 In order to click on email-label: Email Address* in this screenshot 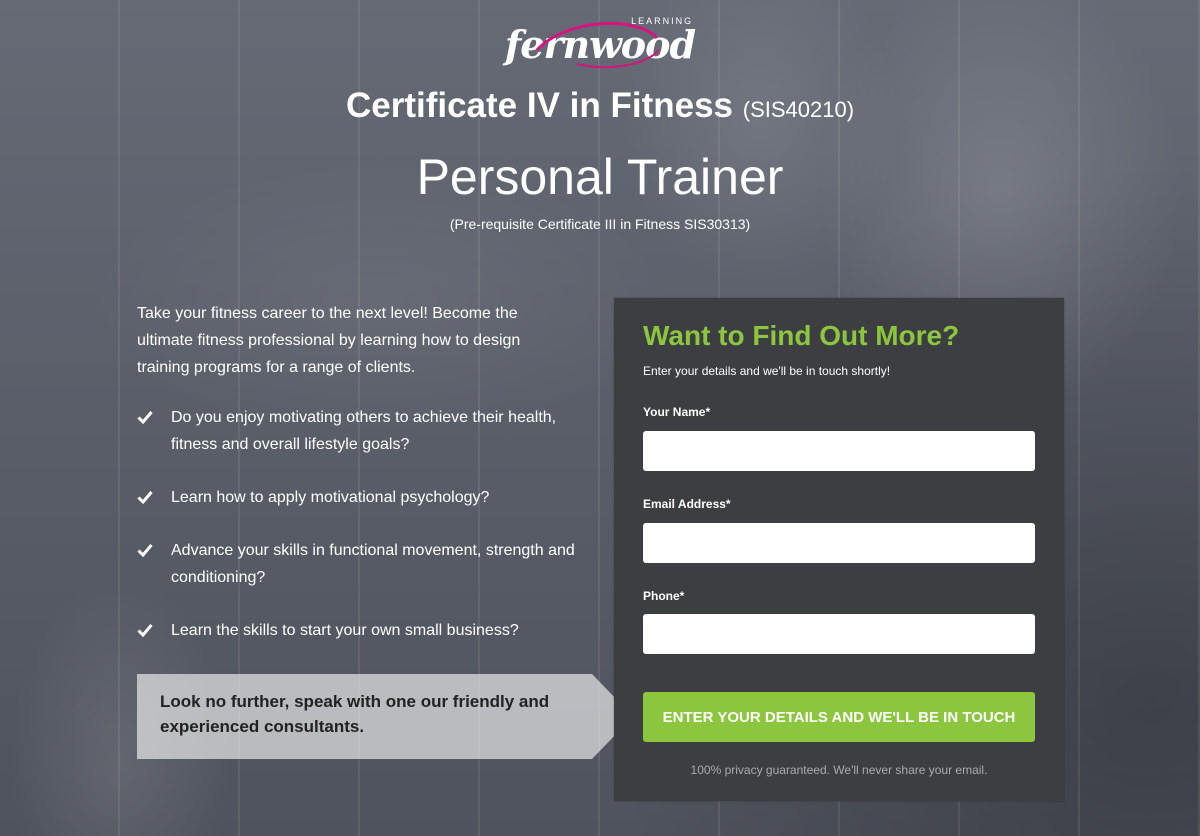, I will do `click(687, 504)`.